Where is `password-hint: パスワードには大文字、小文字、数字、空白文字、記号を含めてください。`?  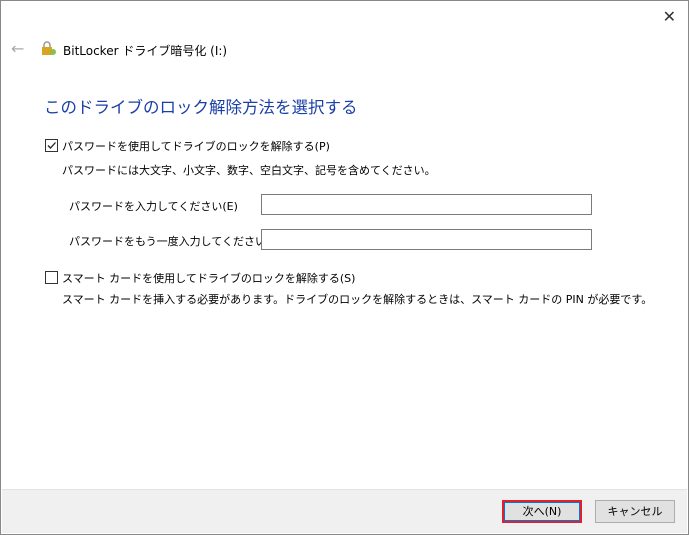 password-hint: パスワードには大文字、小文字、数字、空白文字、記号を含めてください。 is located at coordinates (249, 170).